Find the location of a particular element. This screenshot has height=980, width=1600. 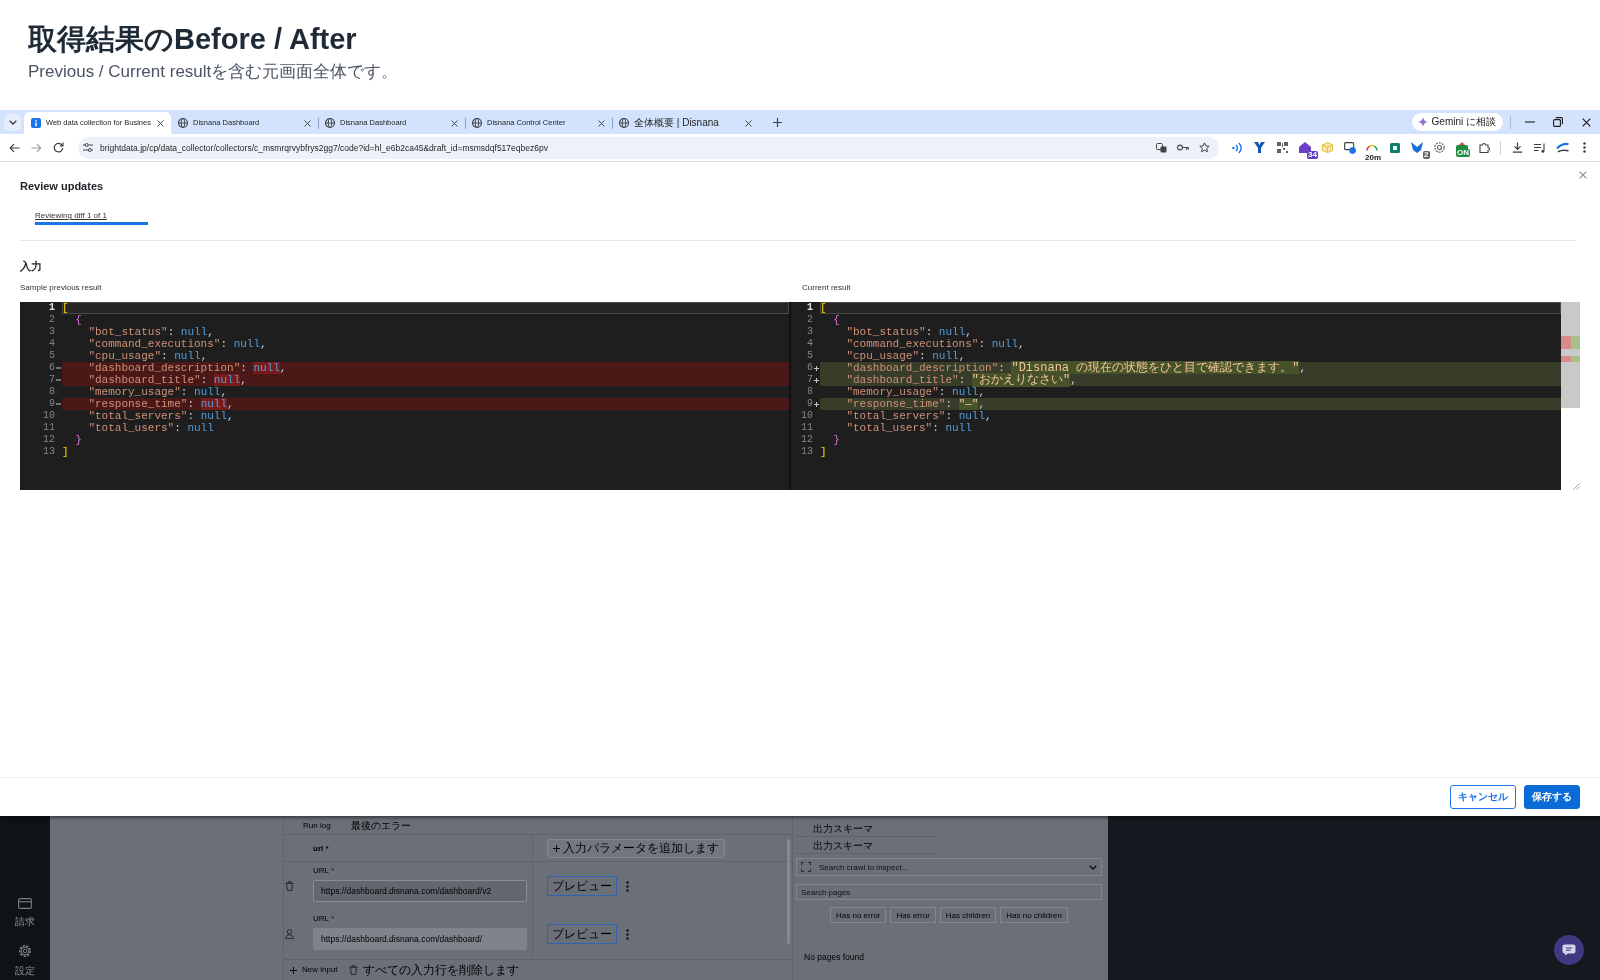

page-subtitle: Previous / Current resultを含む元画面全体です。 is located at coordinates (213, 72).